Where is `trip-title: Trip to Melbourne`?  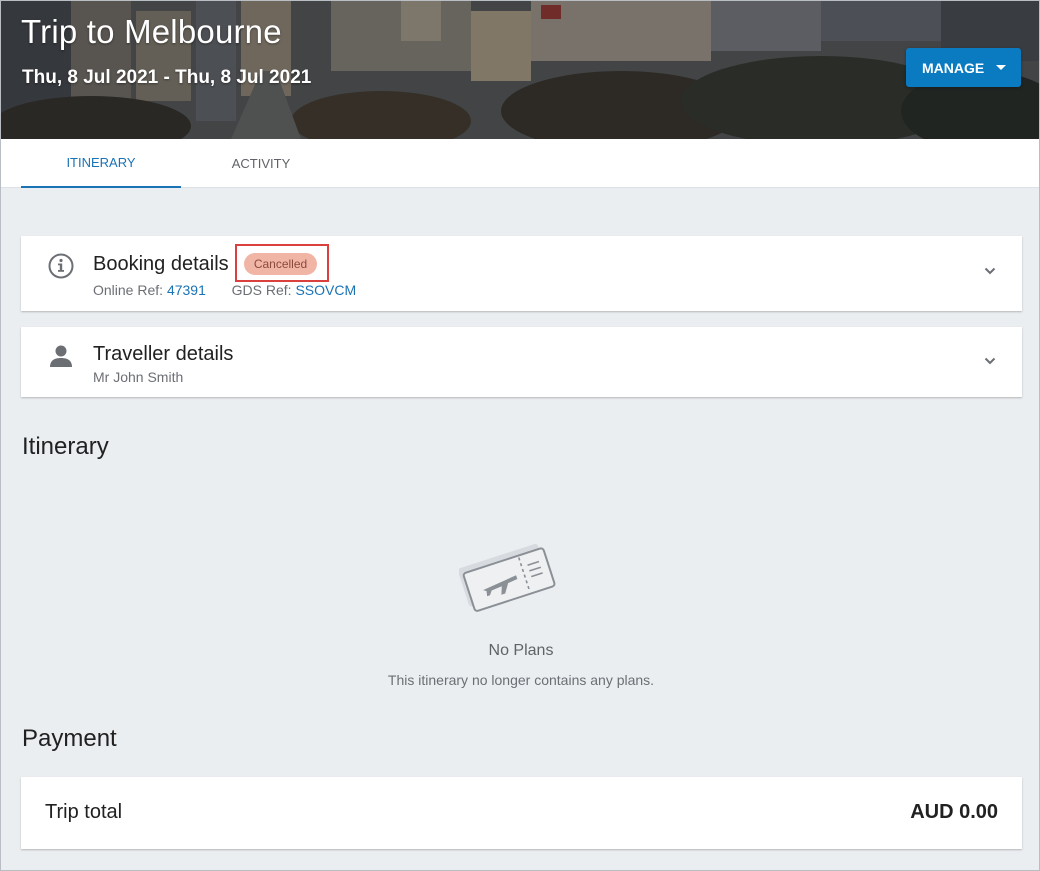
trip-title: Trip to Melbourne is located at coordinates (151, 31).